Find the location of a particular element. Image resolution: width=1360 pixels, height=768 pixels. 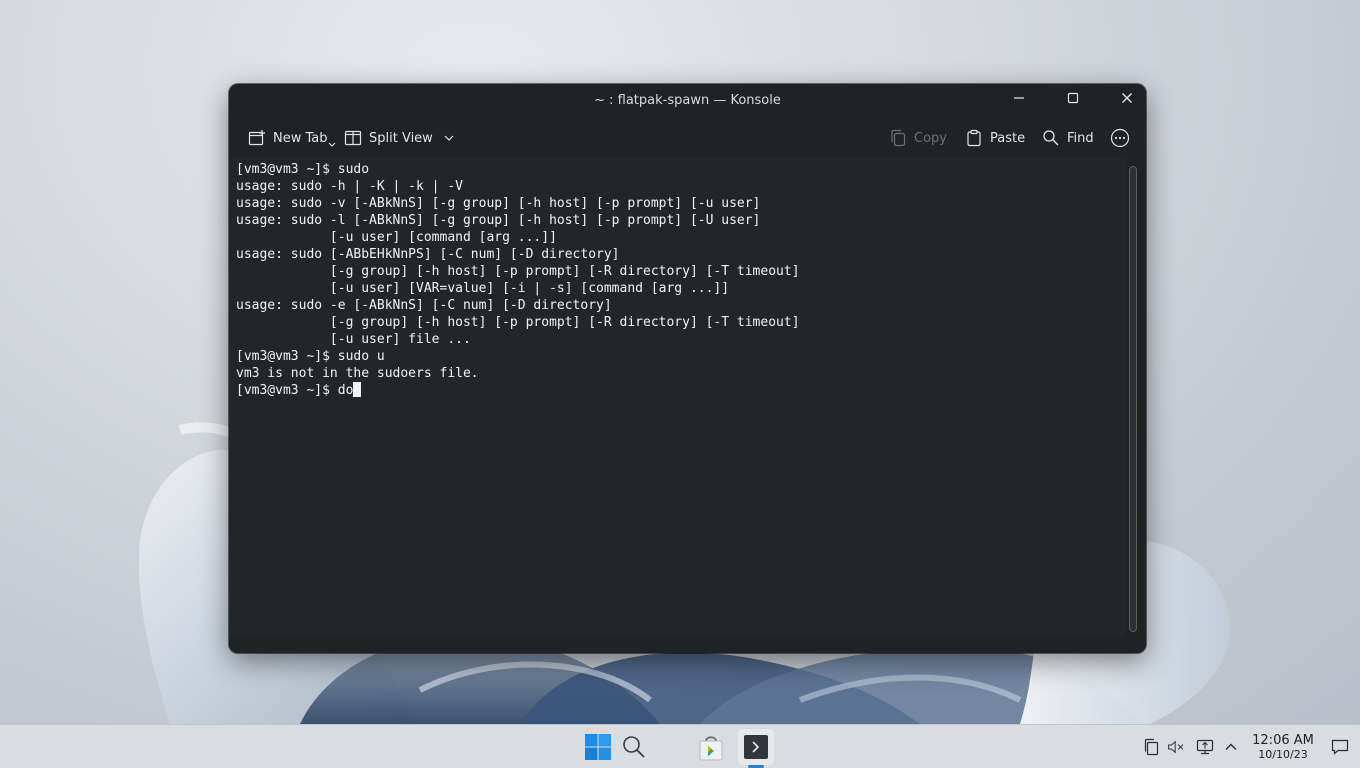

paste-button: Paste is located at coordinates (995, 138).